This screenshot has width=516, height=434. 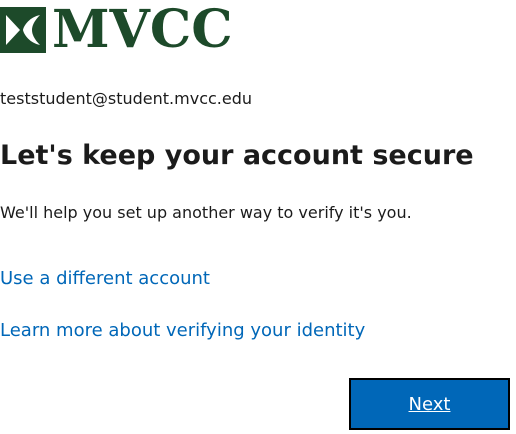 What do you see at coordinates (429, 404) in the screenshot?
I see `next-button: Next` at bounding box center [429, 404].